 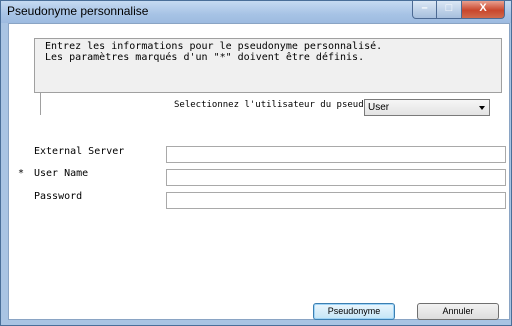 What do you see at coordinates (40, 104) in the screenshot?
I see `info-panel-divider` at bounding box center [40, 104].